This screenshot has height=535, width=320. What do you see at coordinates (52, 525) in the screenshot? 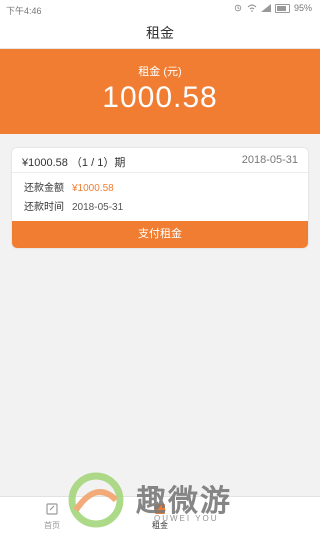
I see `tab-home-label: 首页` at bounding box center [52, 525].